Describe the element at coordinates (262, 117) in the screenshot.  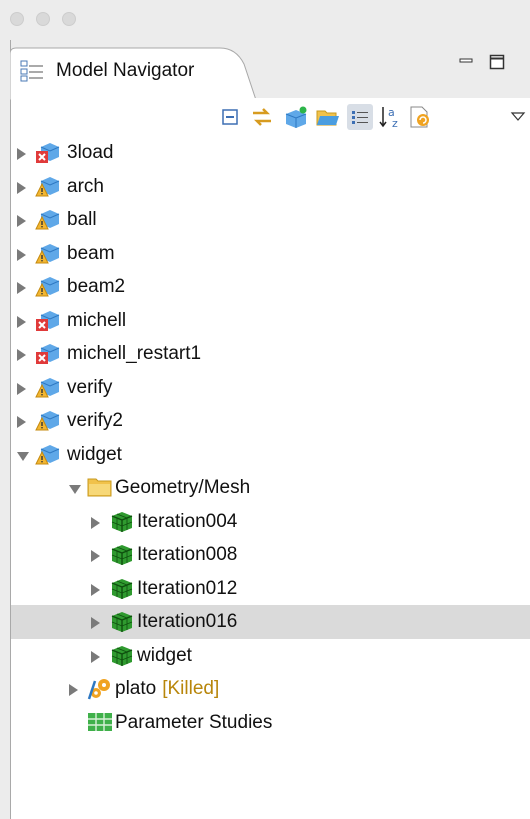
I see `link-with-editor-icon` at that location.